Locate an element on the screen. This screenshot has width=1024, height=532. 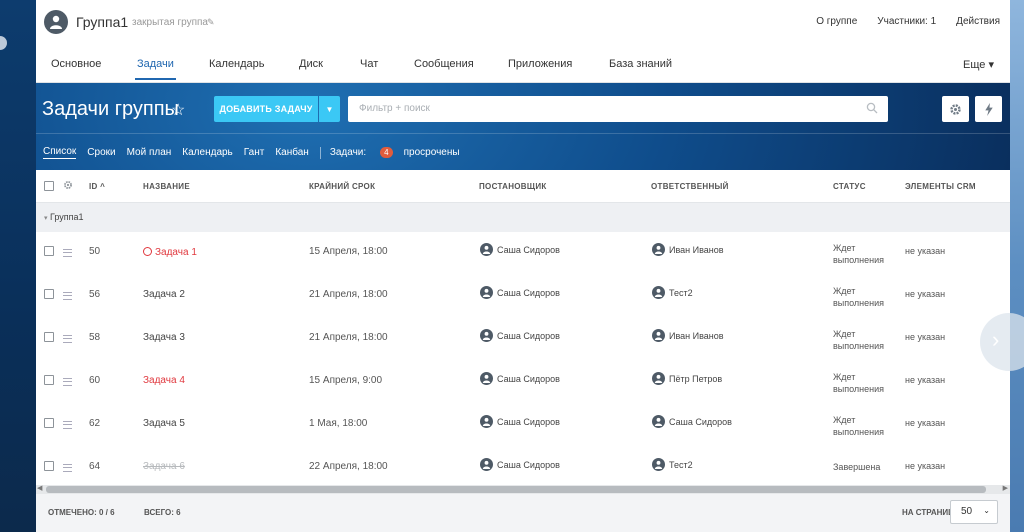
overdue-filter-link: просрочены is located at coordinates (432, 152).